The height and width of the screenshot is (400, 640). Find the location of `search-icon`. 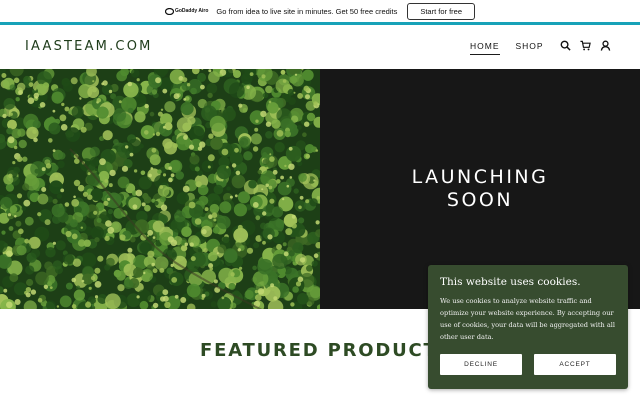

search-icon is located at coordinates (565, 45).